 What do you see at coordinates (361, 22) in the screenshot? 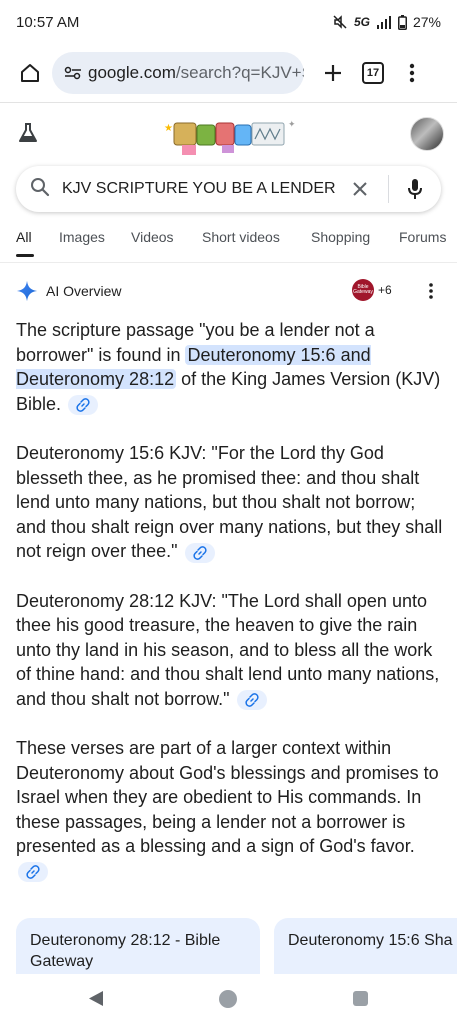
I see `network-label: 5G` at bounding box center [361, 22].